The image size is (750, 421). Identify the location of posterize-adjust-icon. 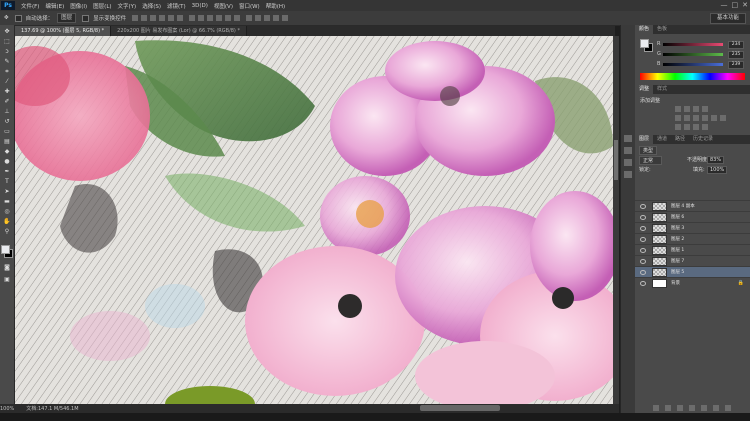
(687, 127).